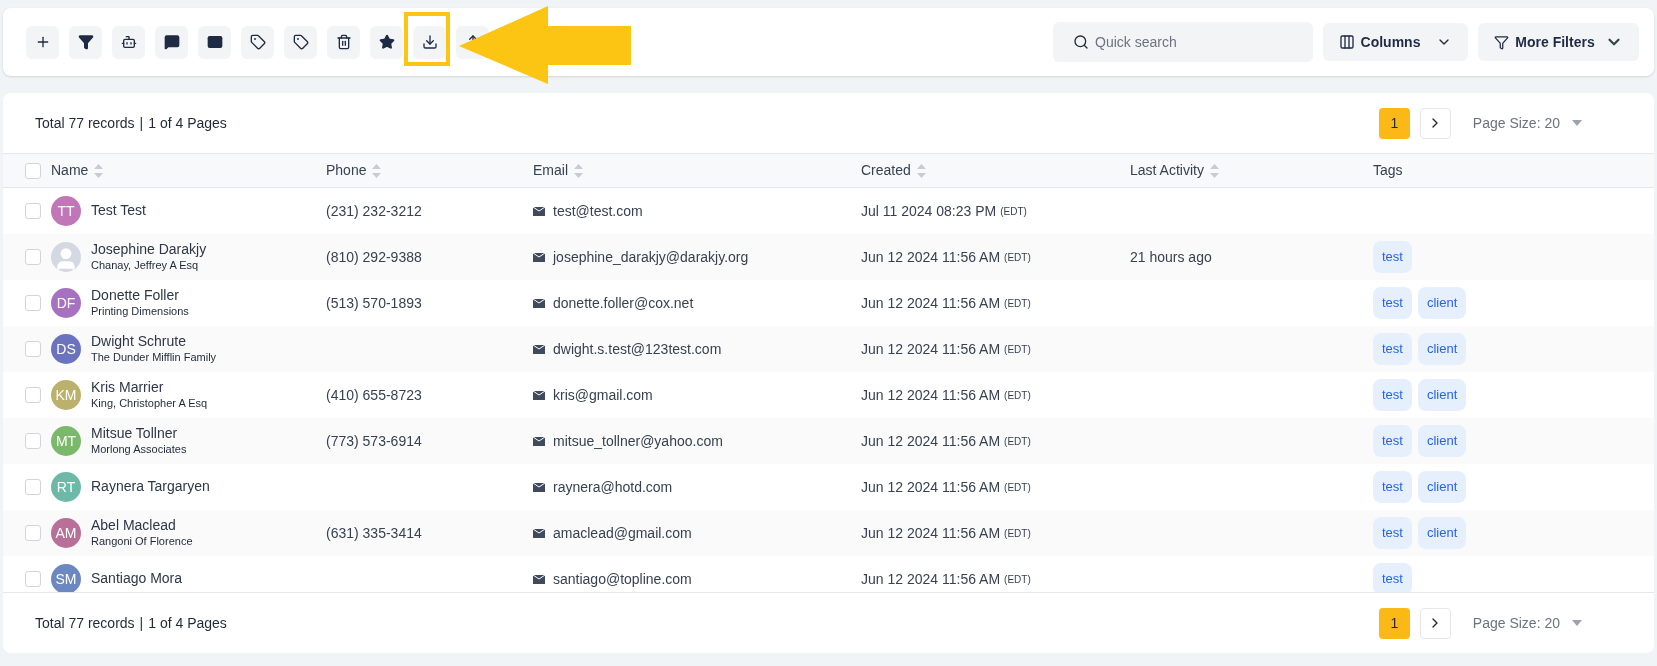 Image resolution: width=1657 pixels, height=666 pixels. I want to click on tag-x-icon, so click(300, 42).